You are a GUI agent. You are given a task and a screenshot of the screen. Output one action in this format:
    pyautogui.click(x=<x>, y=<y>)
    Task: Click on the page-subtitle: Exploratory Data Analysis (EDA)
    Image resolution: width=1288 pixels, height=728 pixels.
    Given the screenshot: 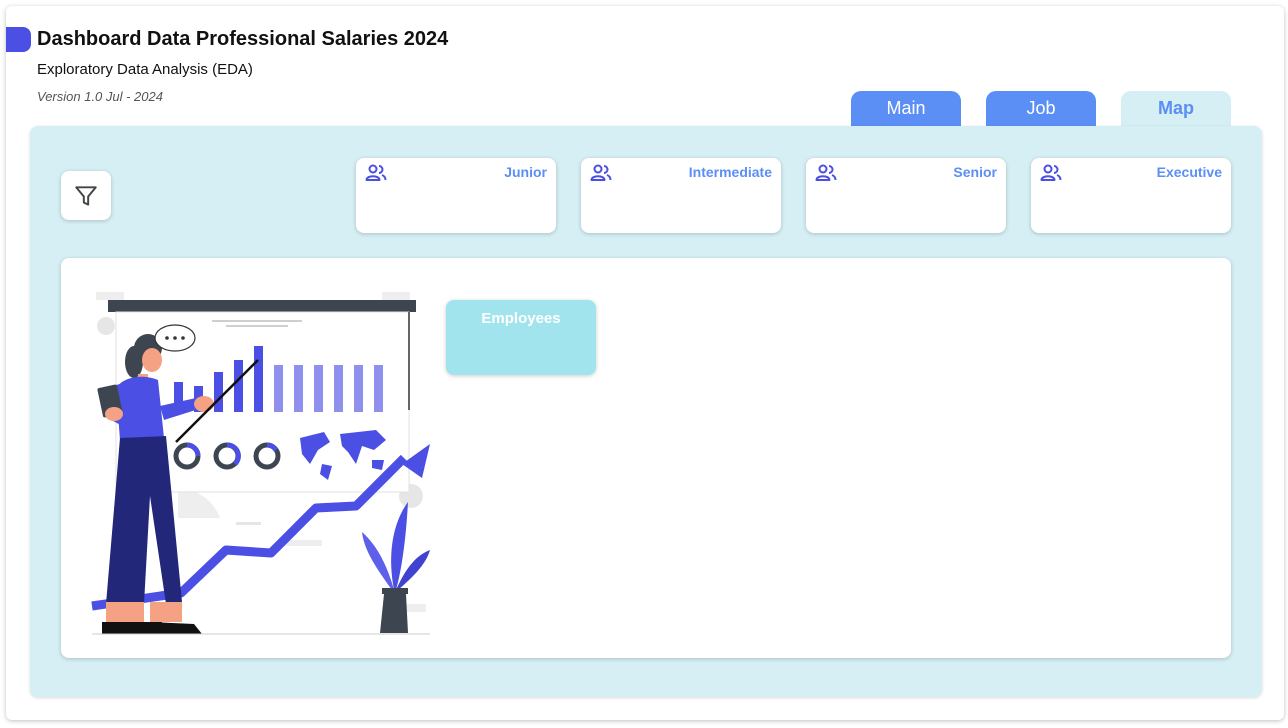 What is the action you would take?
    pyautogui.click(x=145, y=69)
    